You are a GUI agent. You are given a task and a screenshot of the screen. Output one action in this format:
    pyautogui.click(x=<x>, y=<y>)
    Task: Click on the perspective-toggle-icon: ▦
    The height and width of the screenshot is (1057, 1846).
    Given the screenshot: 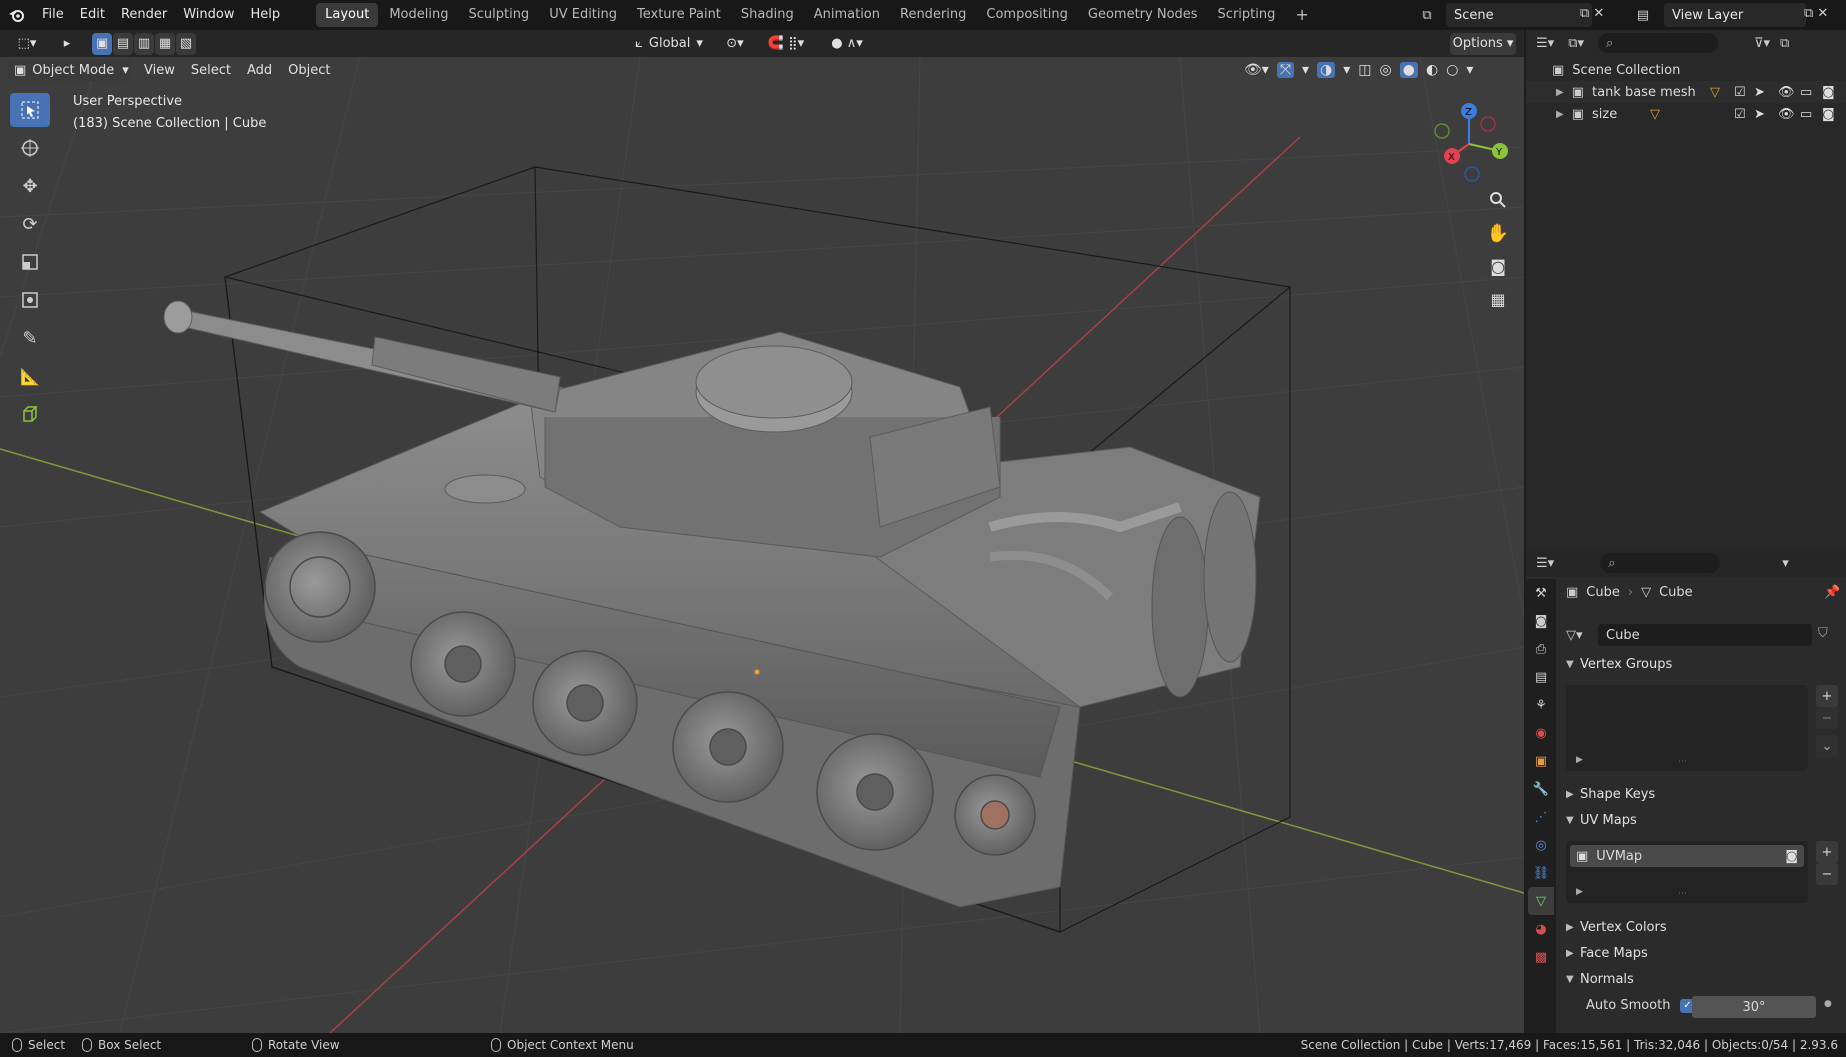 What is the action you would take?
    pyautogui.click(x=1498, y=299)
    